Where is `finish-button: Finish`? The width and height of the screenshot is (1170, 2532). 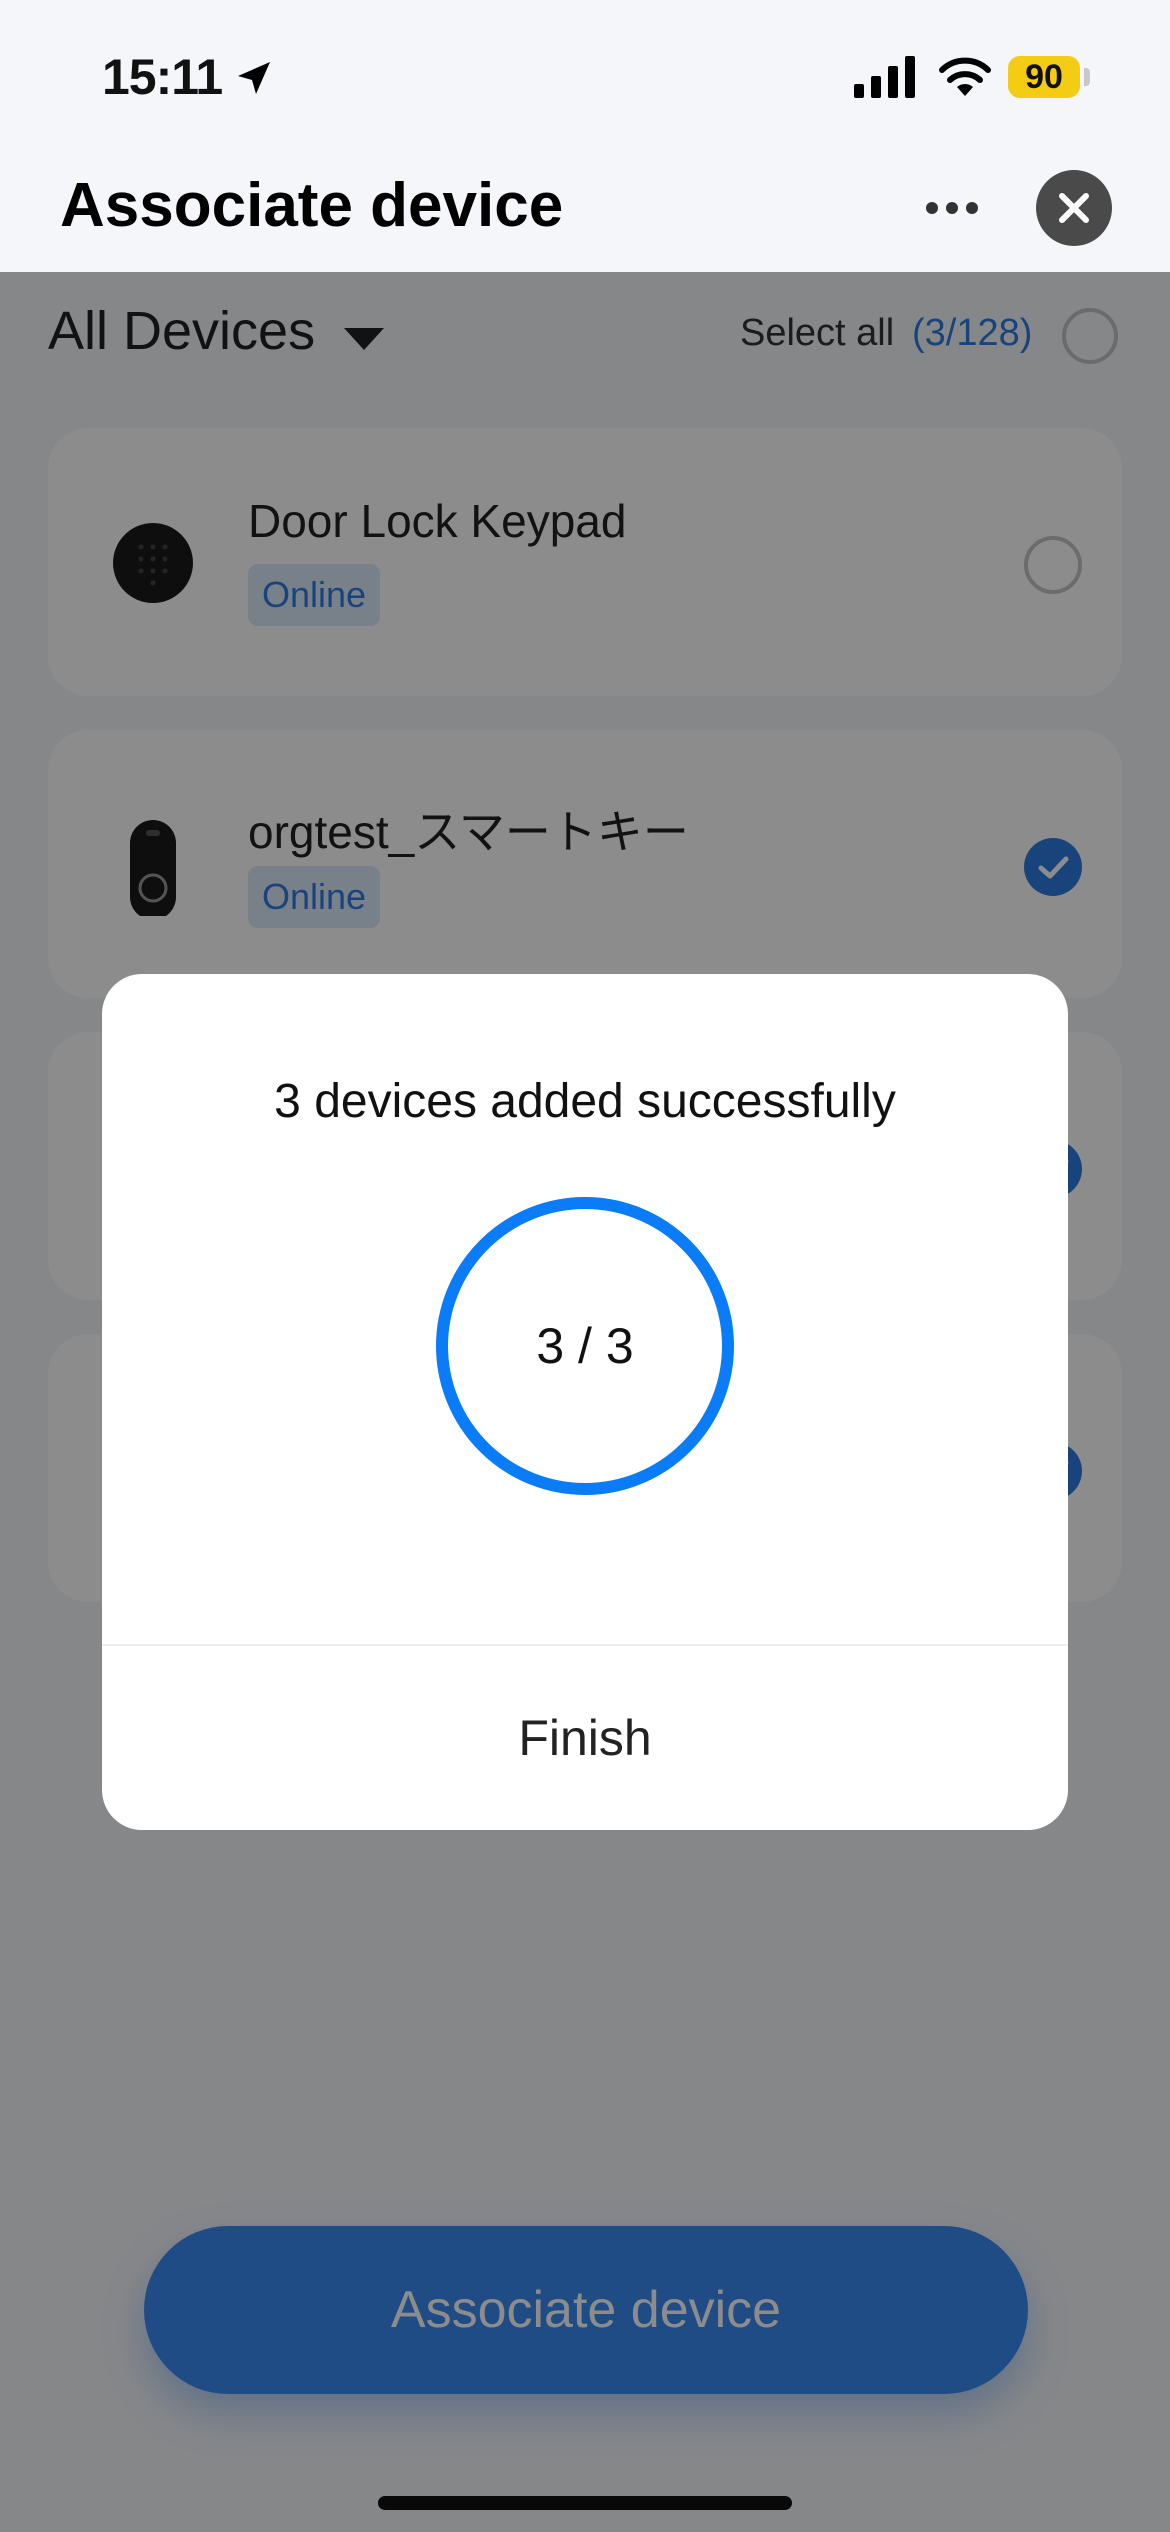 finish-button: Finish is located at coordinates (585, 1738).